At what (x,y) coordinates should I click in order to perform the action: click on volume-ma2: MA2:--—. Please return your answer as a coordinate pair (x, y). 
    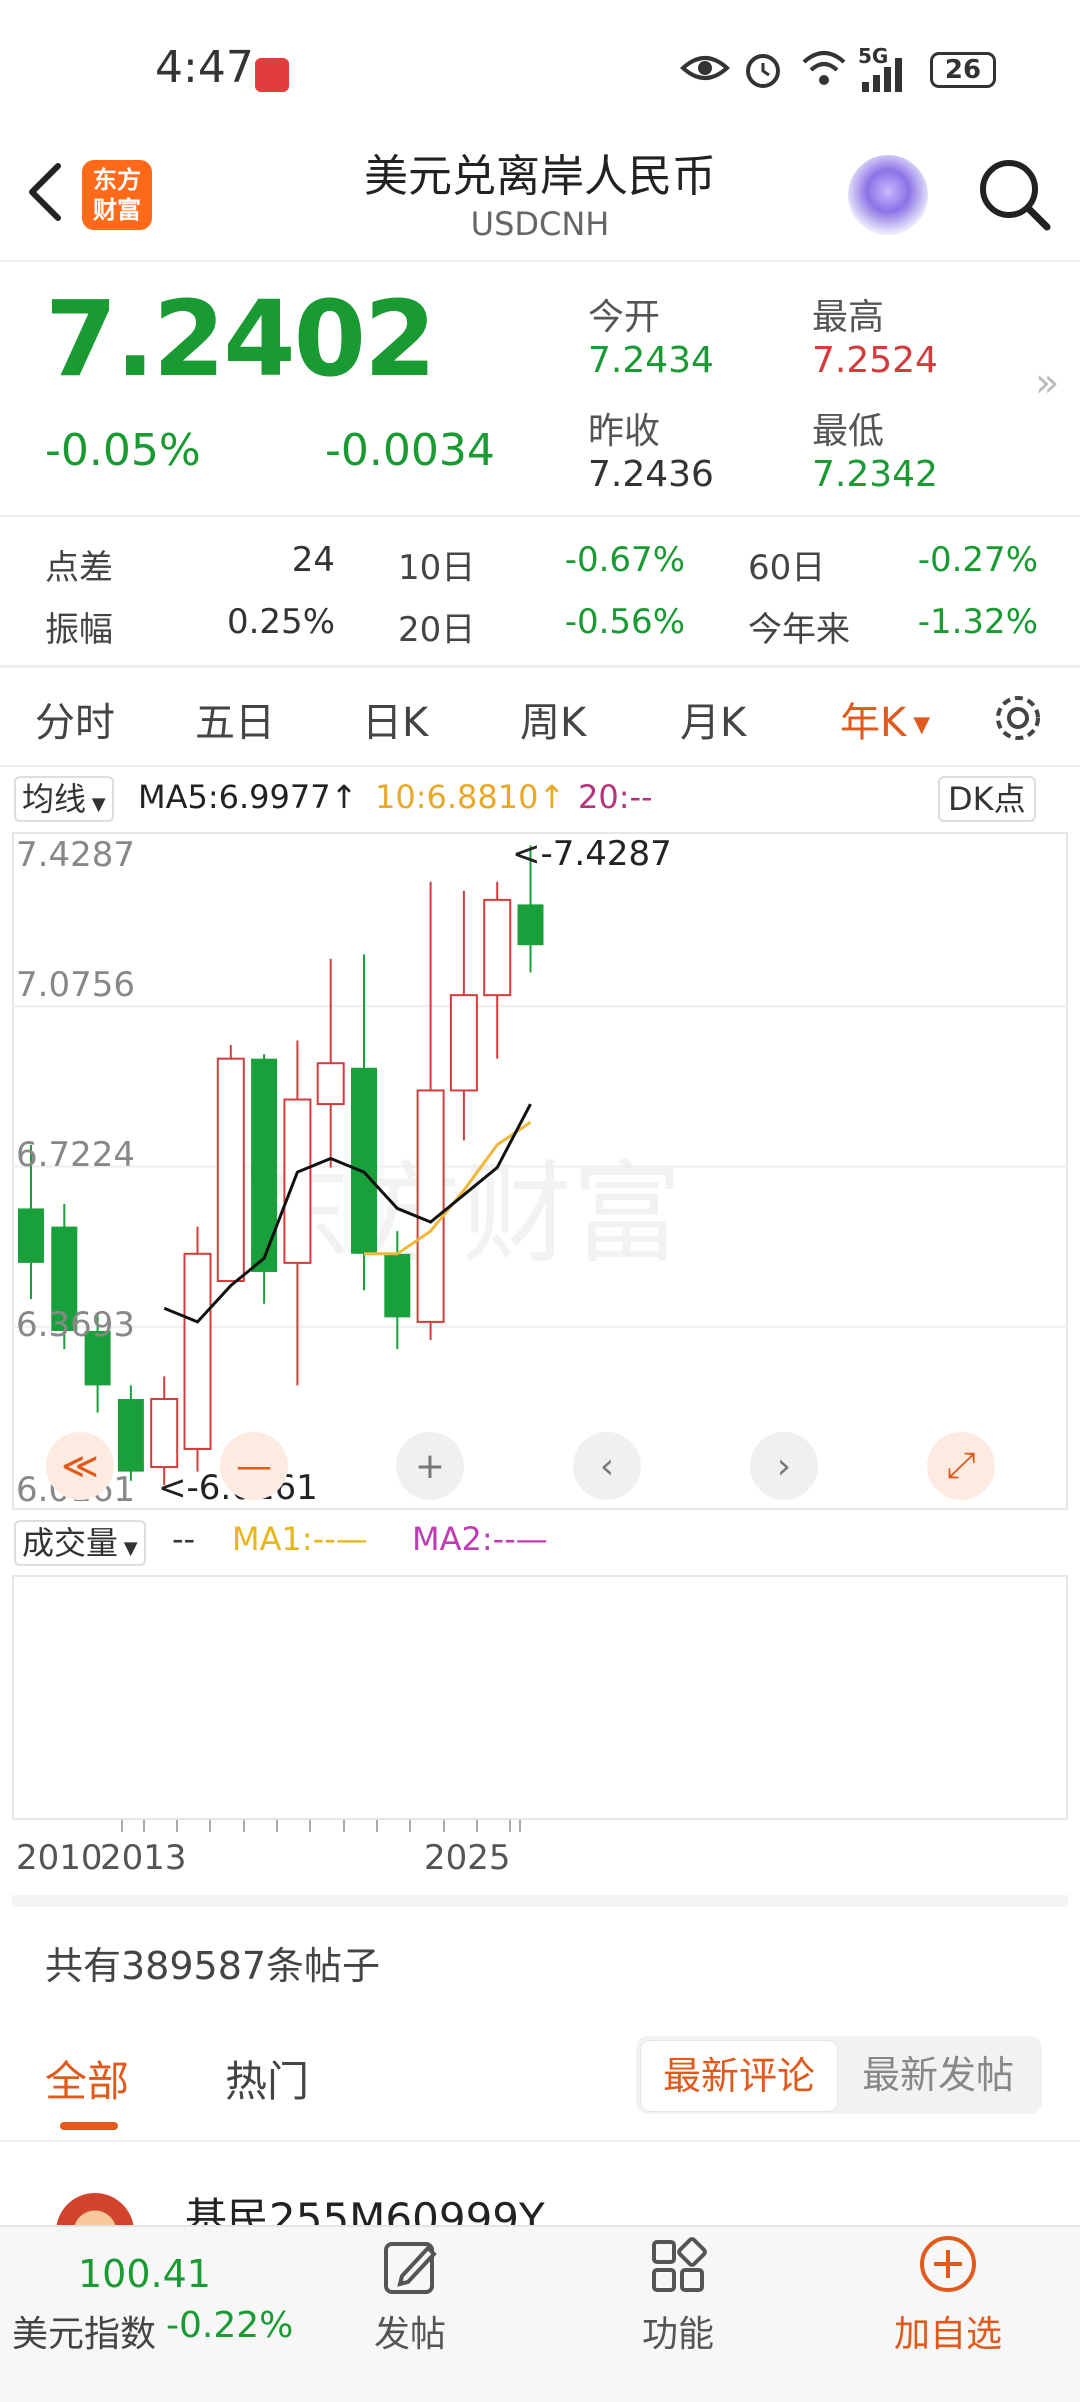
    Looking at the image, I should click on (480, 1539).